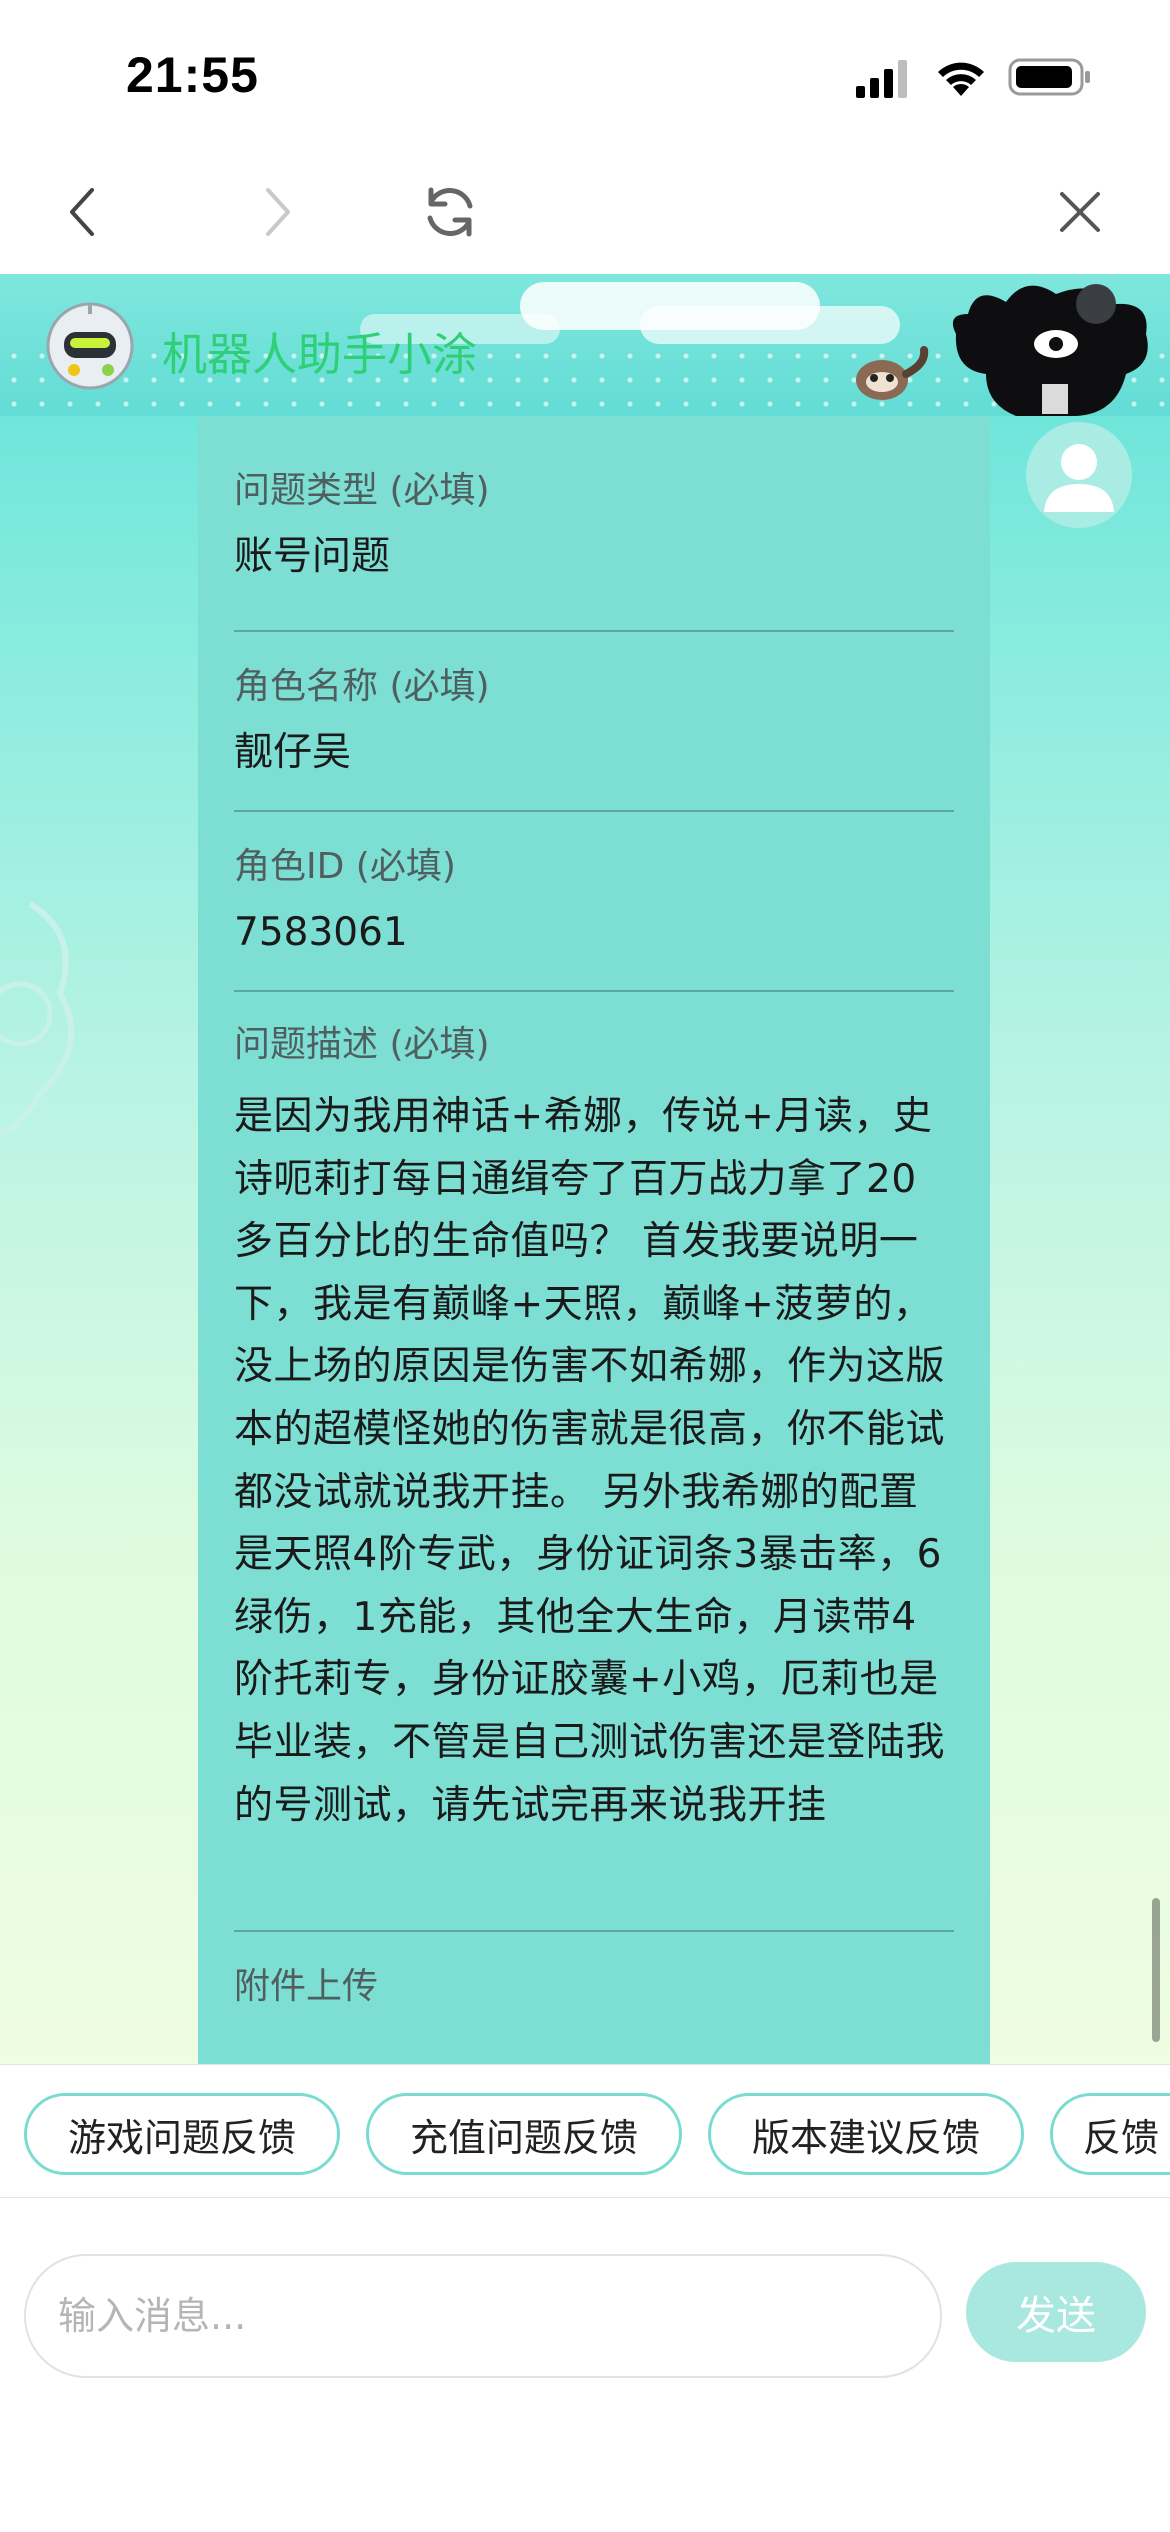 The image size is (1170, 2532). I want to click on chat-title: 机器人助手小涂, so click(320, 354).